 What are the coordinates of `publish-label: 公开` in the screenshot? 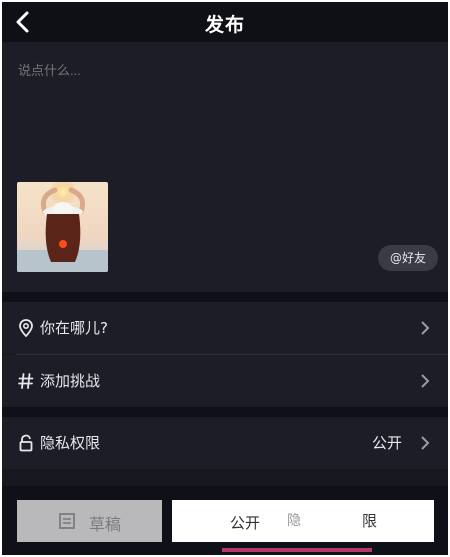 It's located at (245, 523).